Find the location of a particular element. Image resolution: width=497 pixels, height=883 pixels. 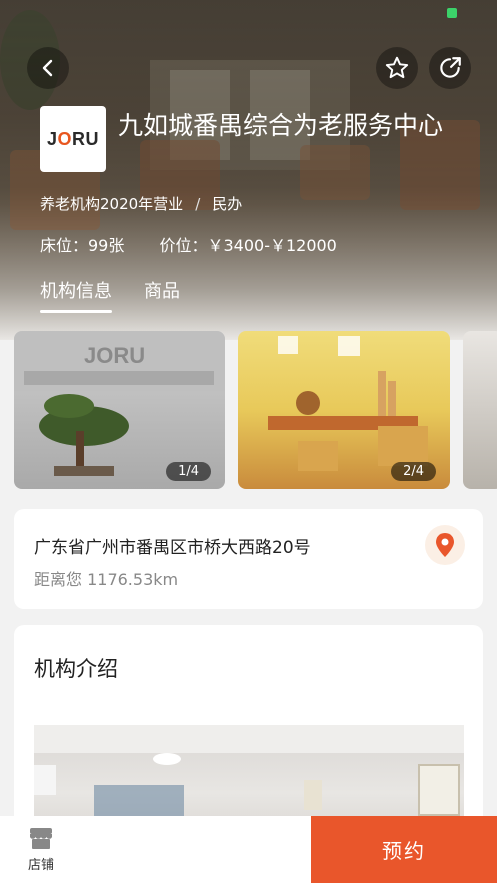

back-button is located at coordinates (48, 68).